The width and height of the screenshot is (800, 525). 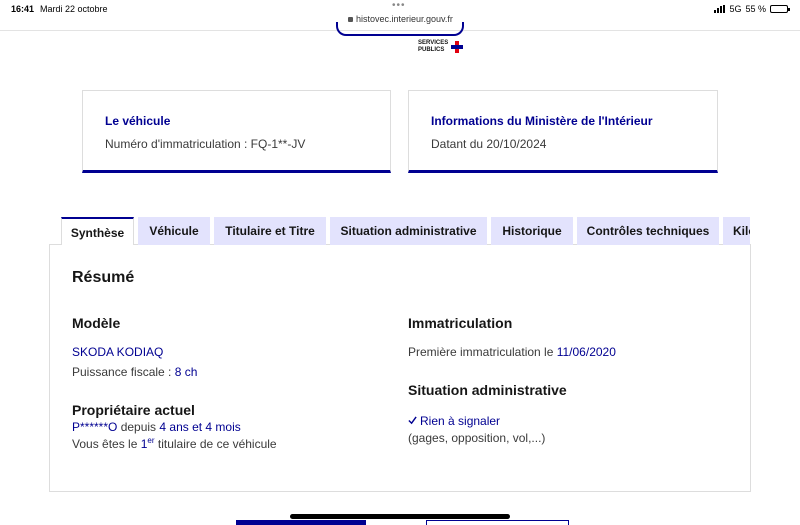 What do you see at coordinates (138, 427) in the screenshot?
I see `owner-since-label: depuis` at bounding box center [138, 427].